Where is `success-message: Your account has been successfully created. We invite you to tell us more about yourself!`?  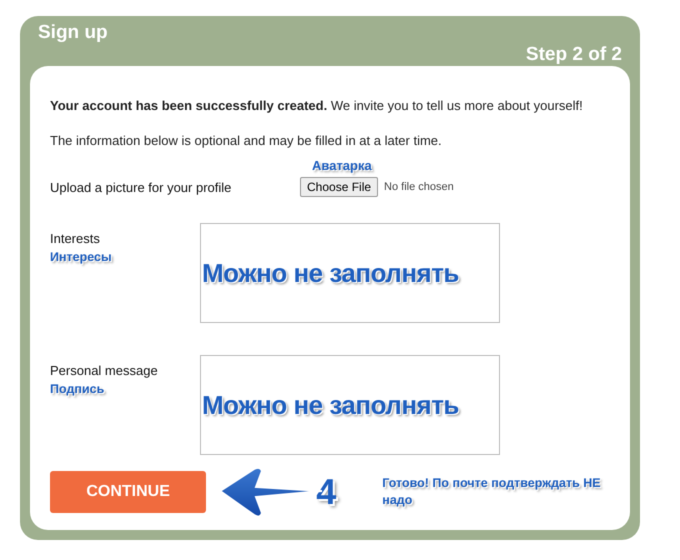 success-message: Your account has been successfully created. We invite you to tell us more about yourself! is located at coordinates (317, 105).